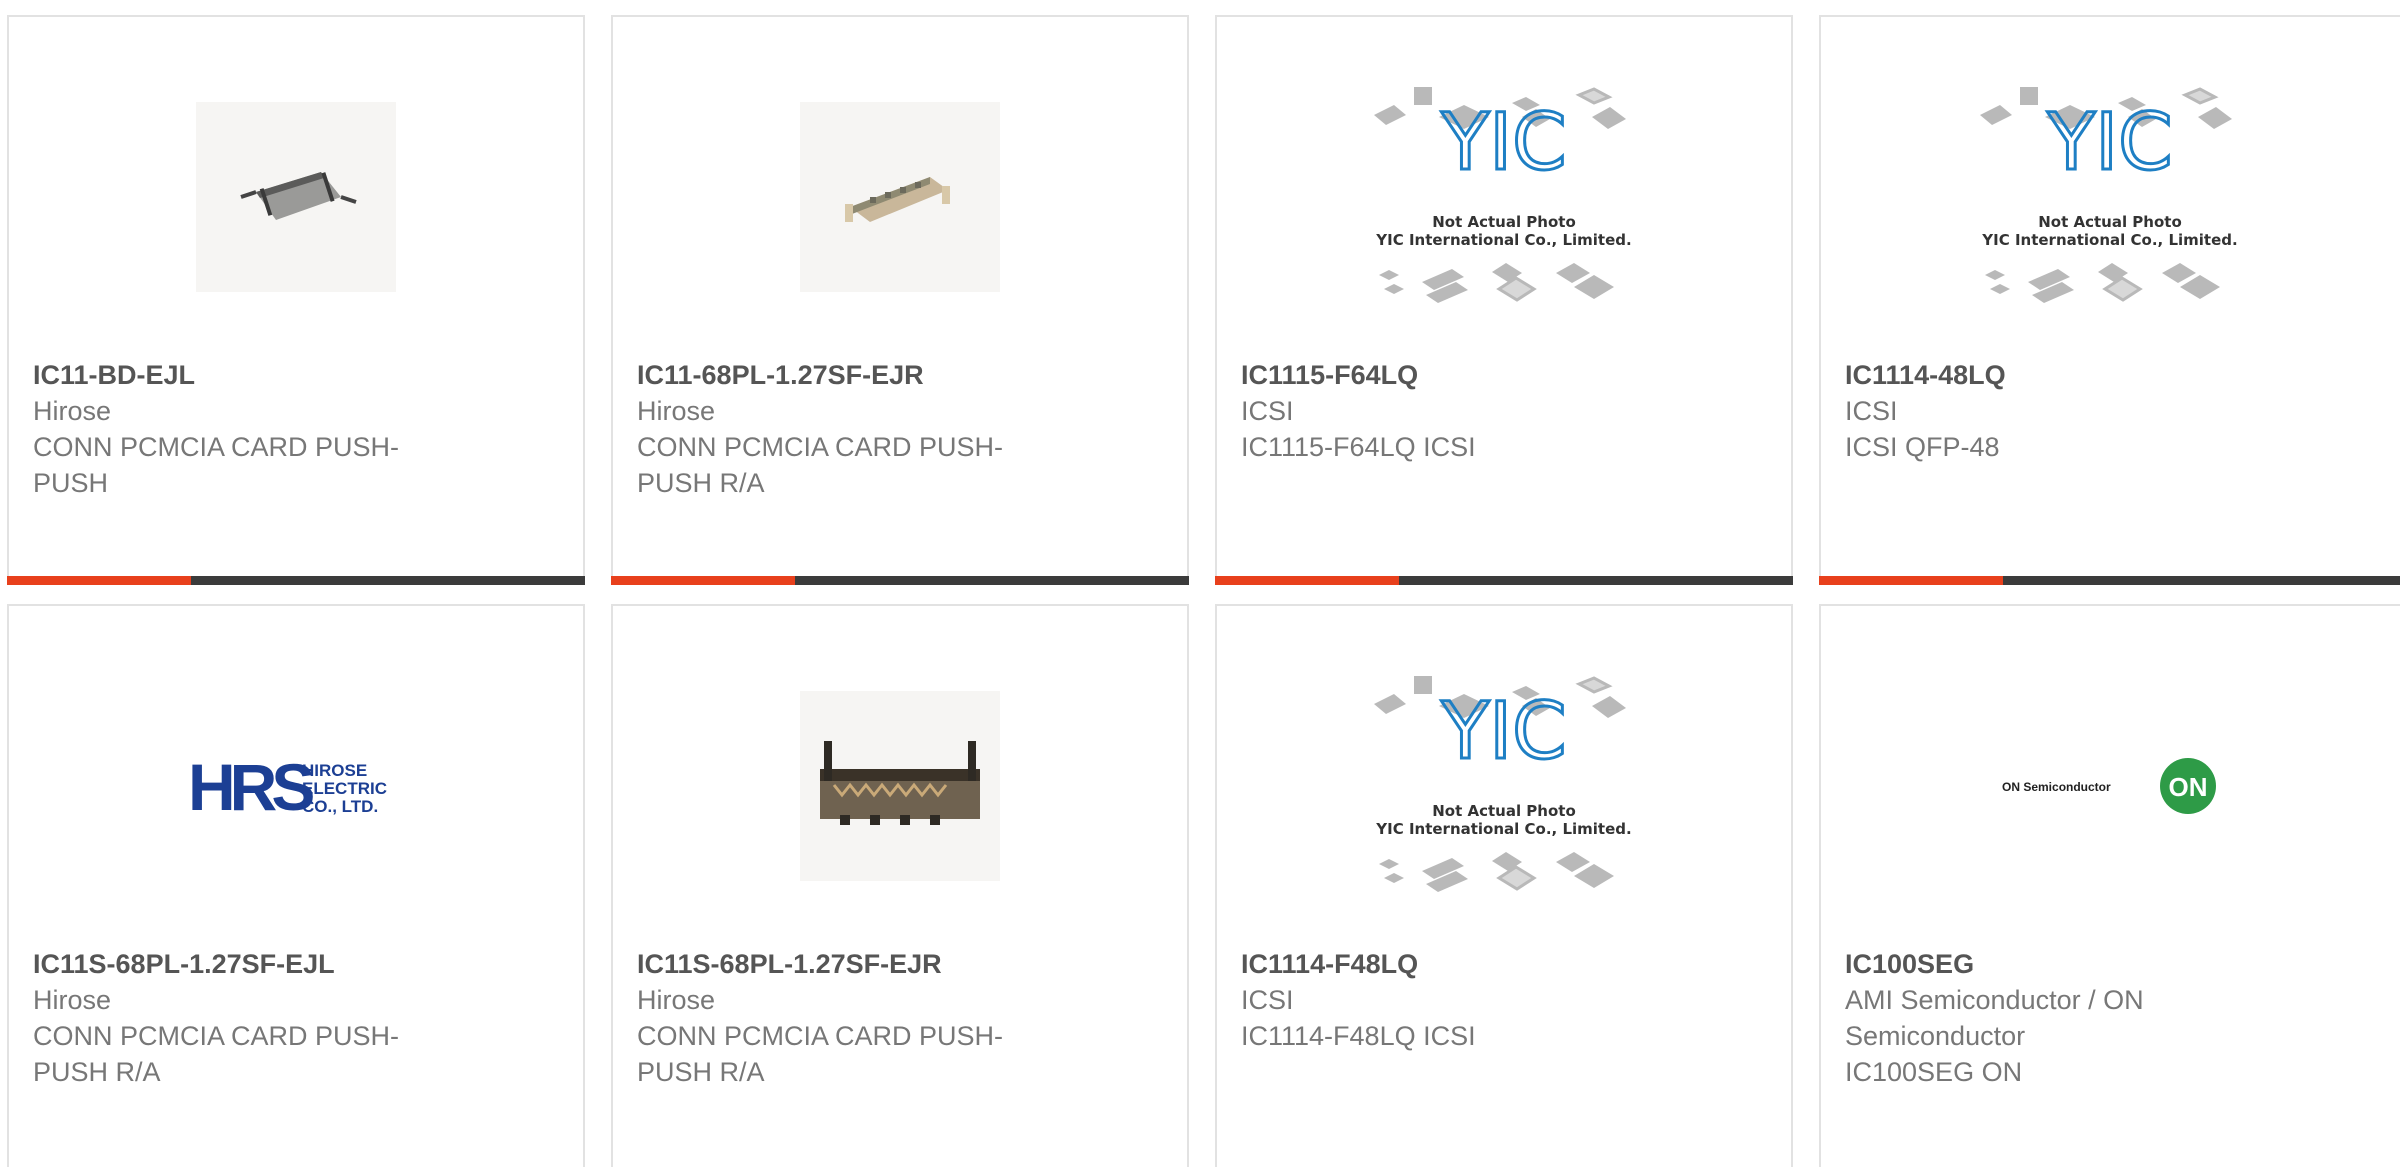 This screenshot has width=2400, height=1167. I want to click on product-image: HRS HIROSE ELECTRIC CO., LTD., so click(296, 786).